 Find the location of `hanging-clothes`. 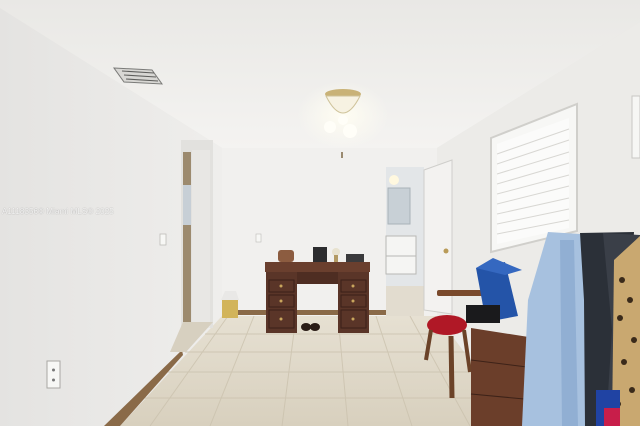

hanging-clothes is located at coordinates (581, 329).